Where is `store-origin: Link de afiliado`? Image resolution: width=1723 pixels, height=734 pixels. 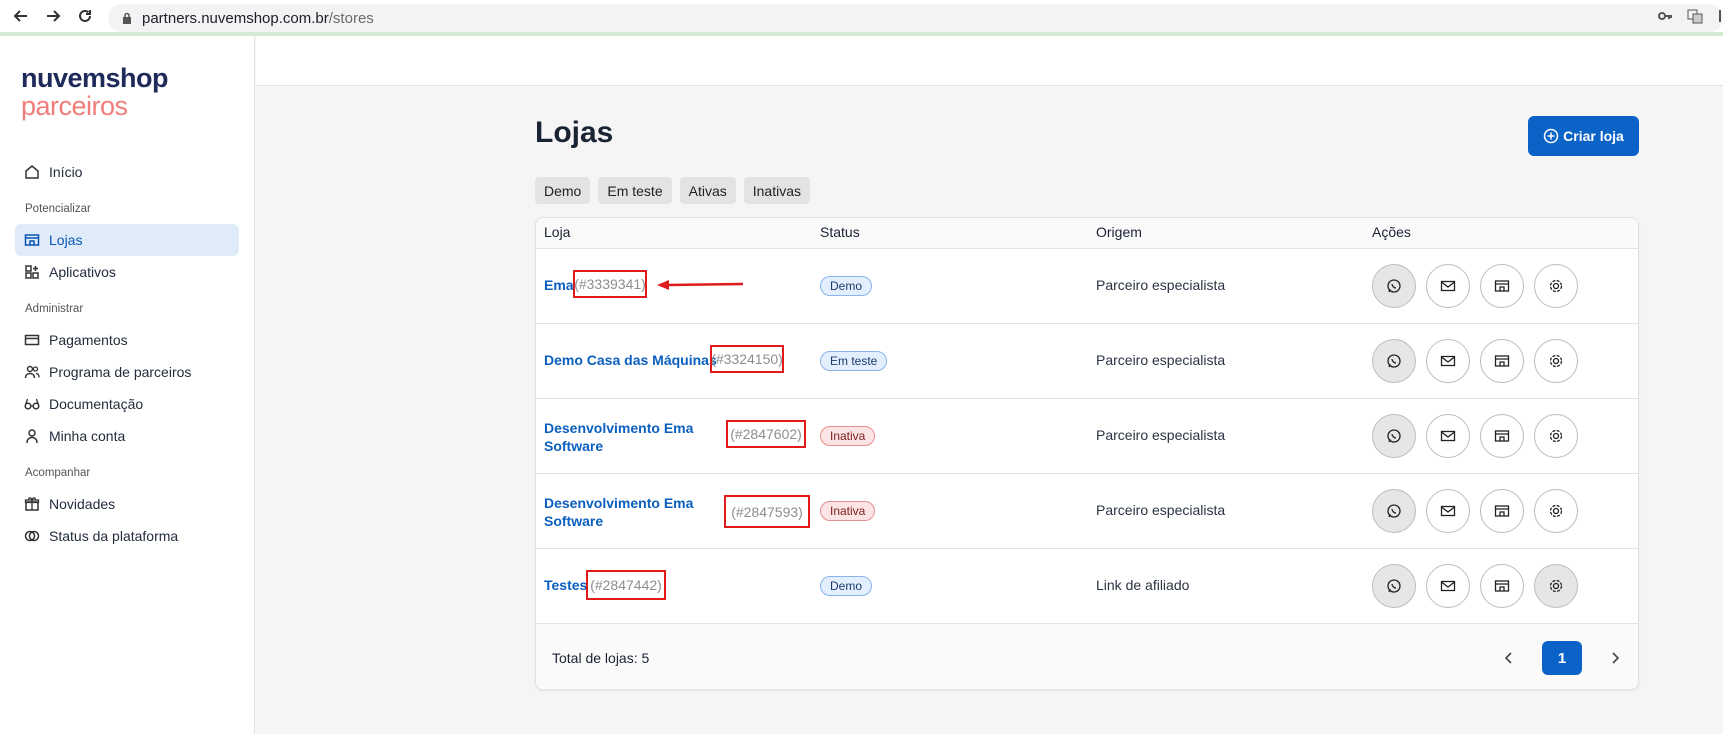 store-origin: Link de afiliado is located at coordinates (1143, 585).